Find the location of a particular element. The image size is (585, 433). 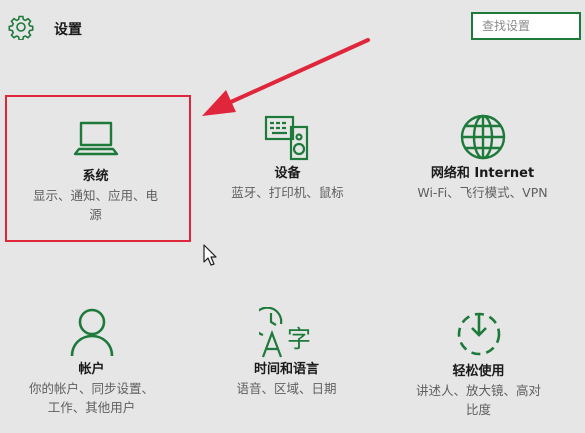

tile-description: 蓝牙、打印机、鼠标 is located at coordinates (287, 192).